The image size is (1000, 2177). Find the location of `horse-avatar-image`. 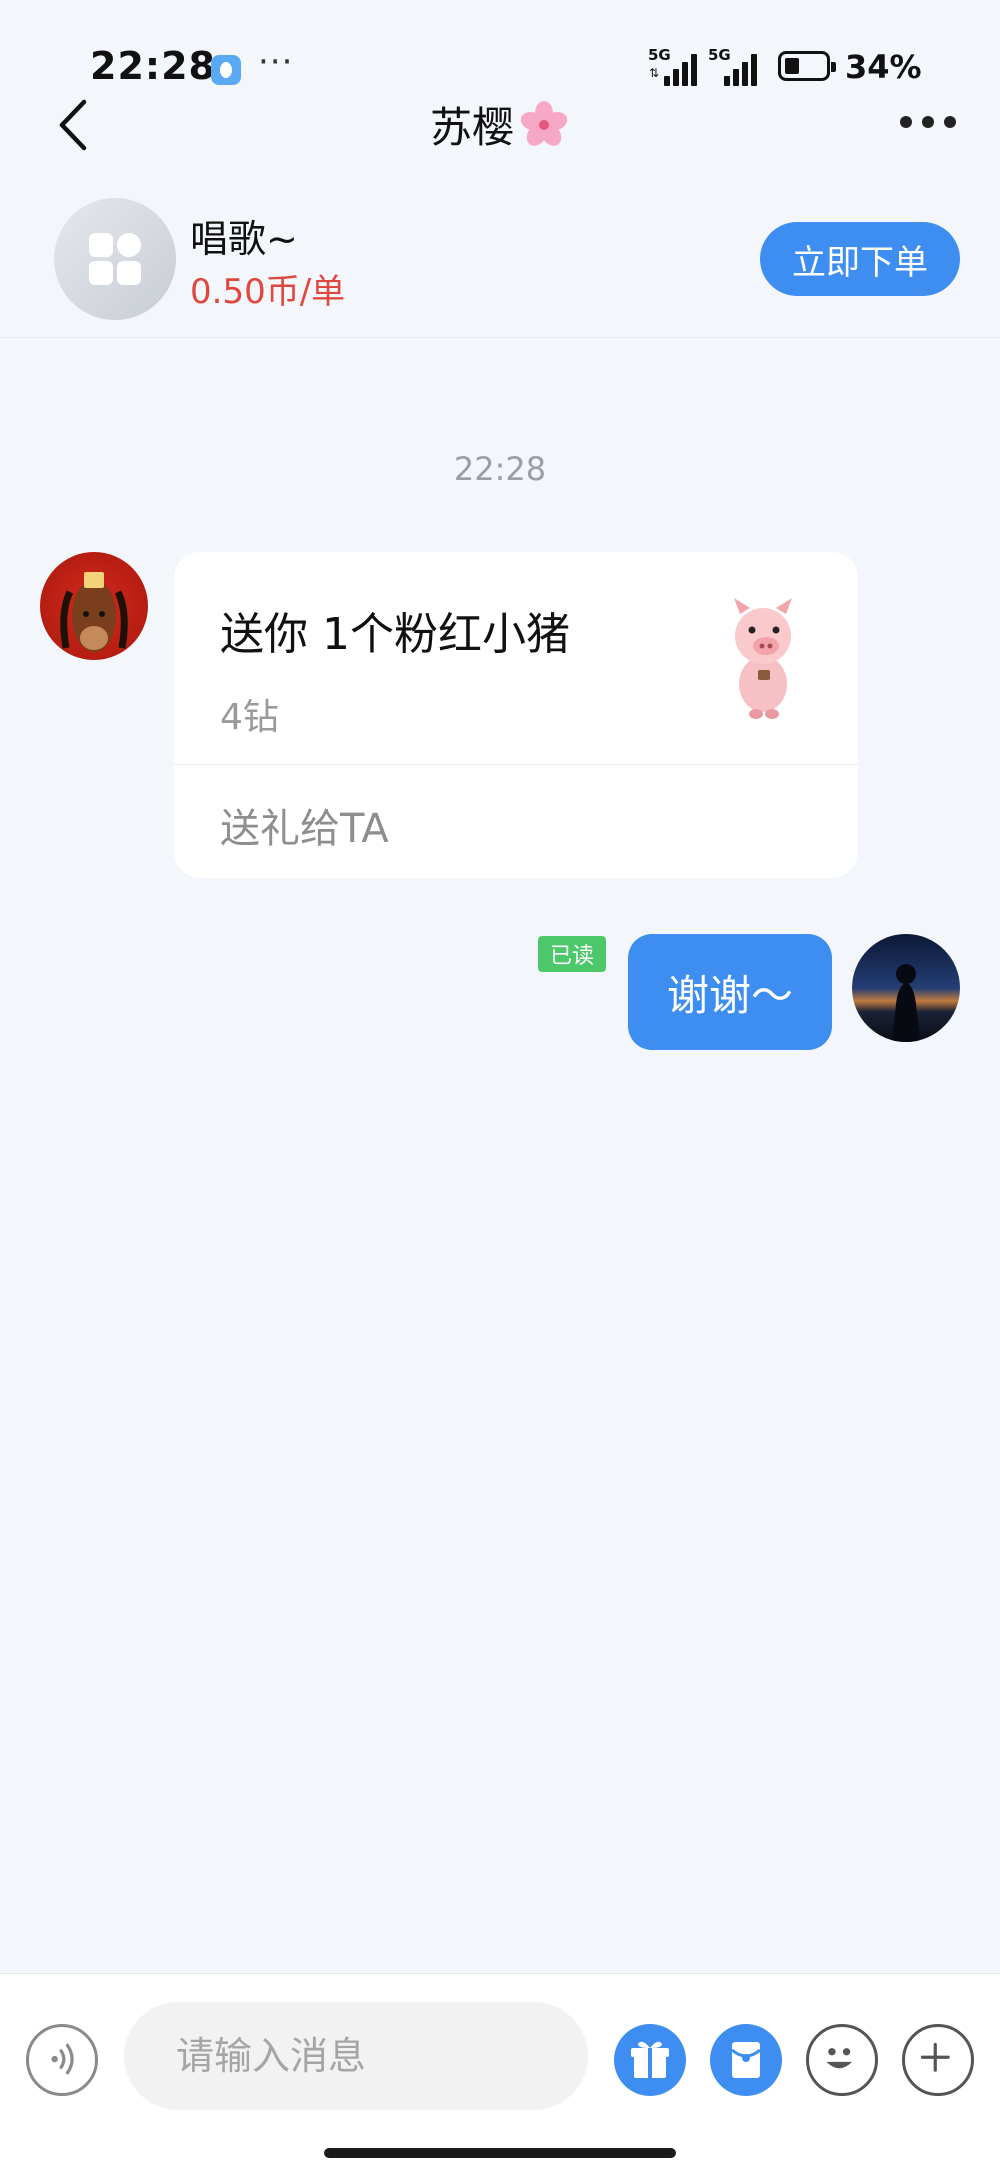

horse-avatar-image is located at coordinates (94, 612).